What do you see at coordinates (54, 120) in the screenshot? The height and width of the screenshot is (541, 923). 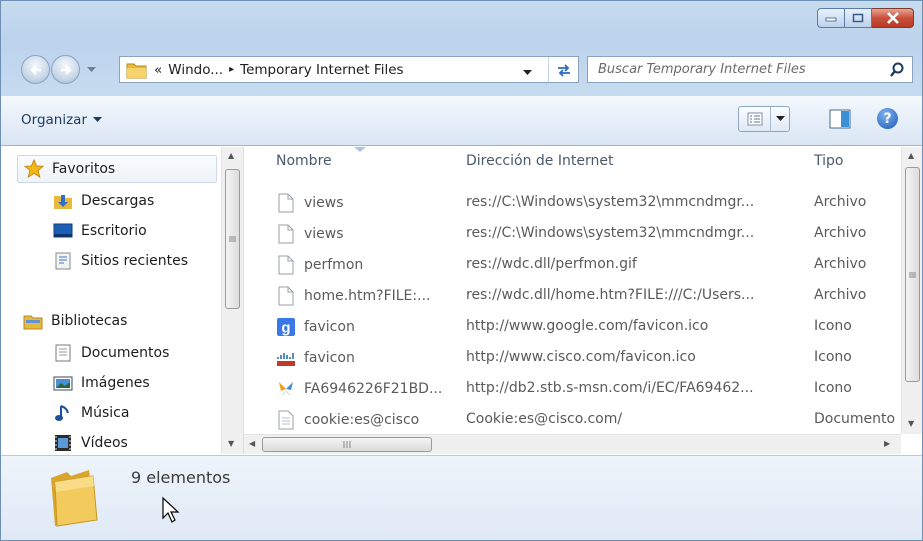 I see `organize-label: Organizar` at bounding box center [54, 120].